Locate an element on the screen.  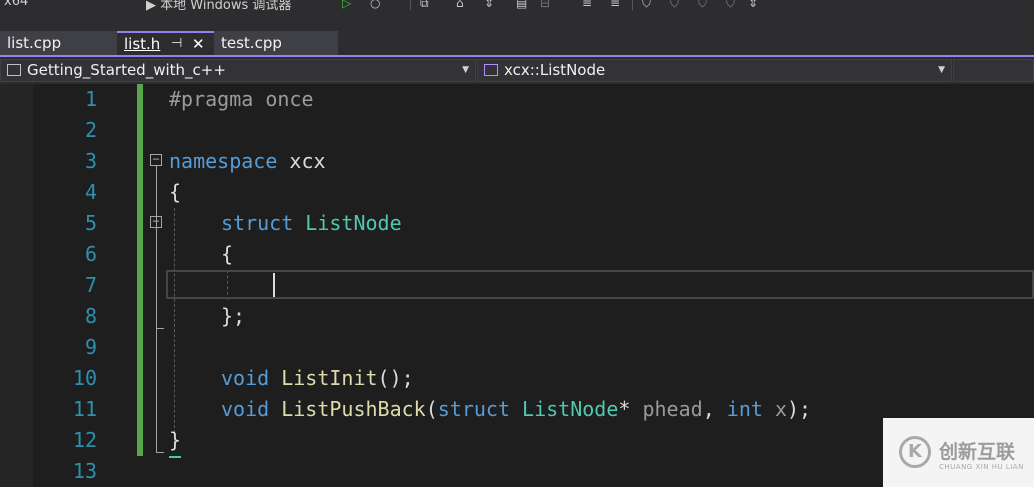
code-line-4: 4 { is located at coordinates (517, 192).